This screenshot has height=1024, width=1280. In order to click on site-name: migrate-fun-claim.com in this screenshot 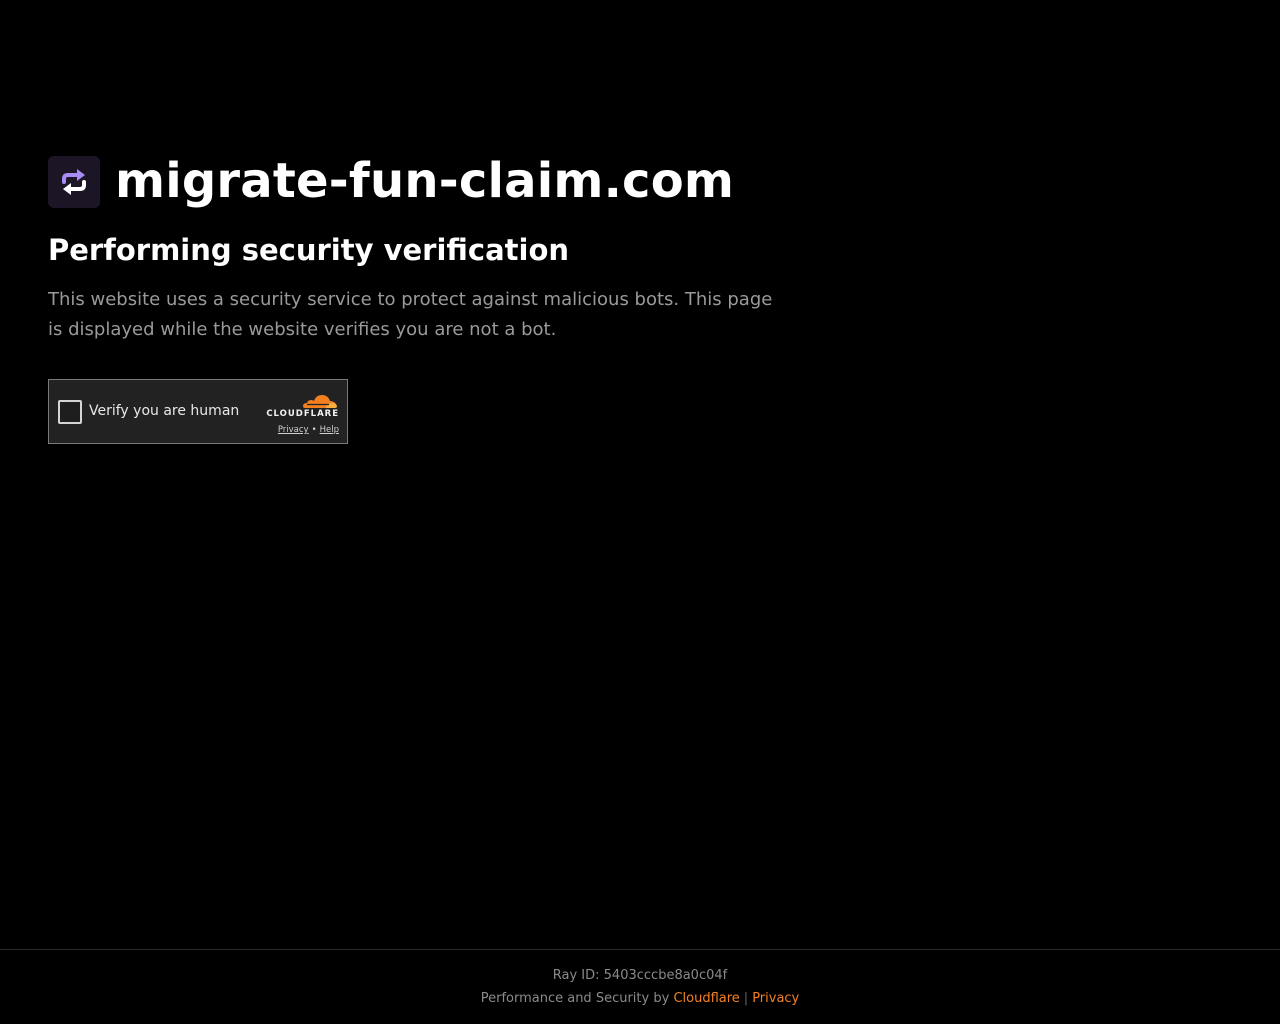, I will do `click(425, 181)`.